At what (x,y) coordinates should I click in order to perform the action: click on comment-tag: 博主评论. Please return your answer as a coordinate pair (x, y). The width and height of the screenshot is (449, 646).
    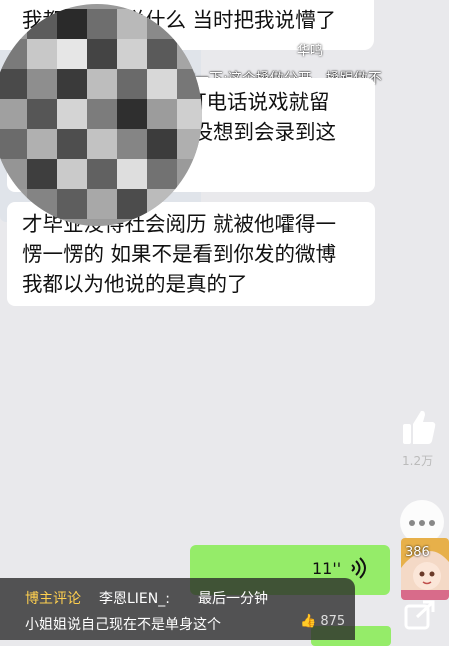
    Looking at the image, I should click on (53, 599).